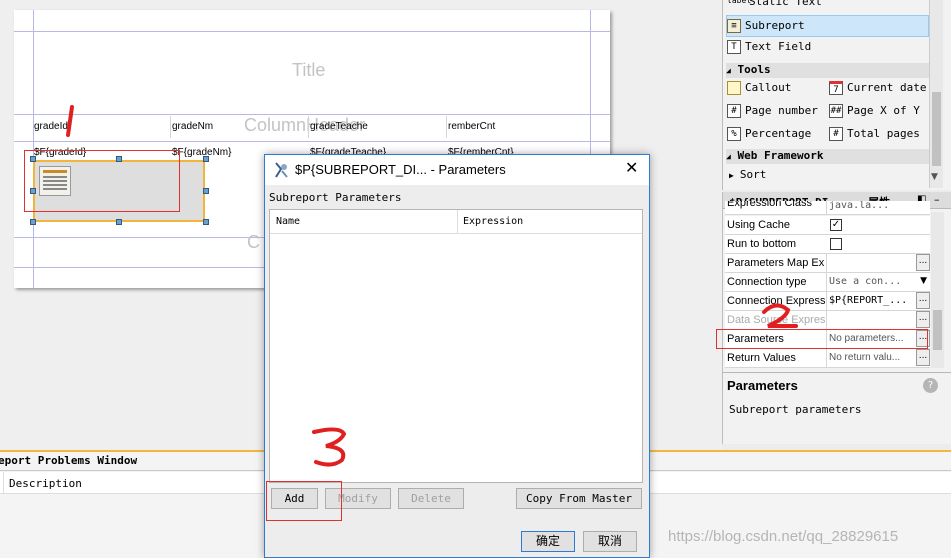 This screenshot has height=558, width=951. I want to click on section-title: Subreport Parameters, so click(335, 197).